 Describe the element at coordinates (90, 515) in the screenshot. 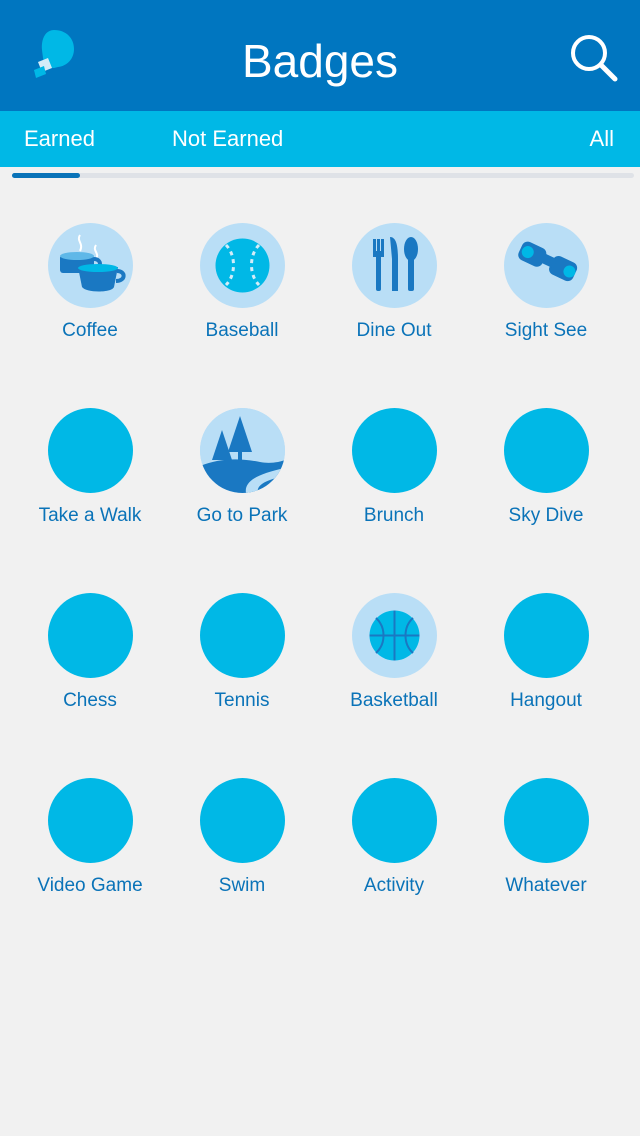

I see `badge-label: Take a Walk` at that location.